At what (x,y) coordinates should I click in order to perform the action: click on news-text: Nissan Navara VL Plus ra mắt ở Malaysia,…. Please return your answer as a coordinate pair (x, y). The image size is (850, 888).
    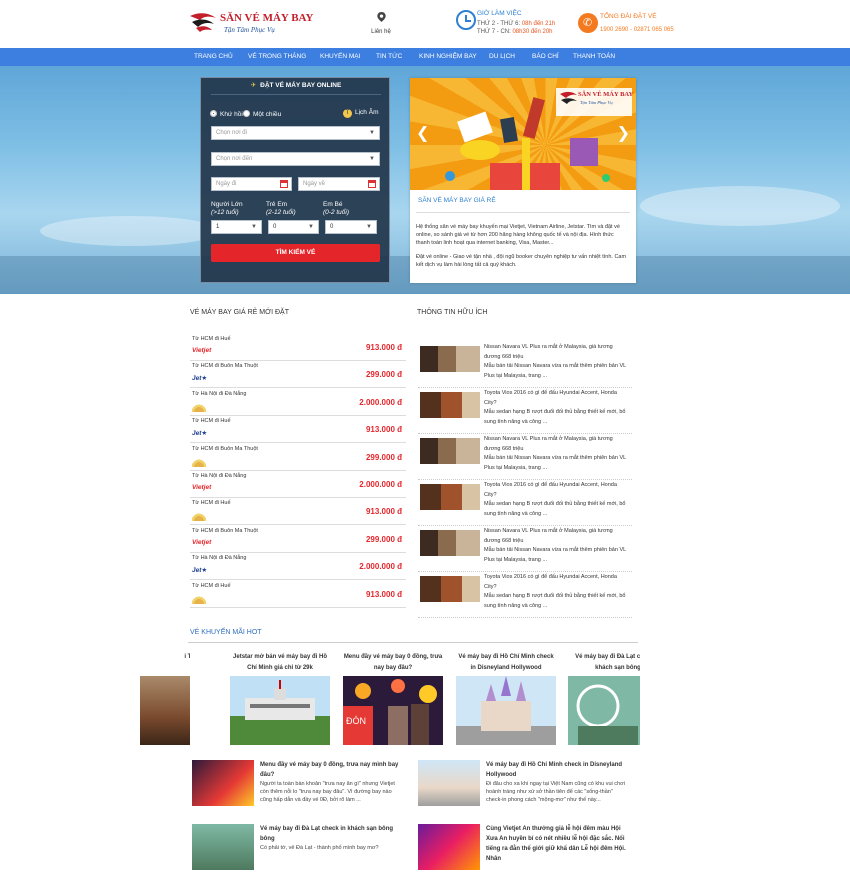
    Looking at the image, I should click on (557, 454).